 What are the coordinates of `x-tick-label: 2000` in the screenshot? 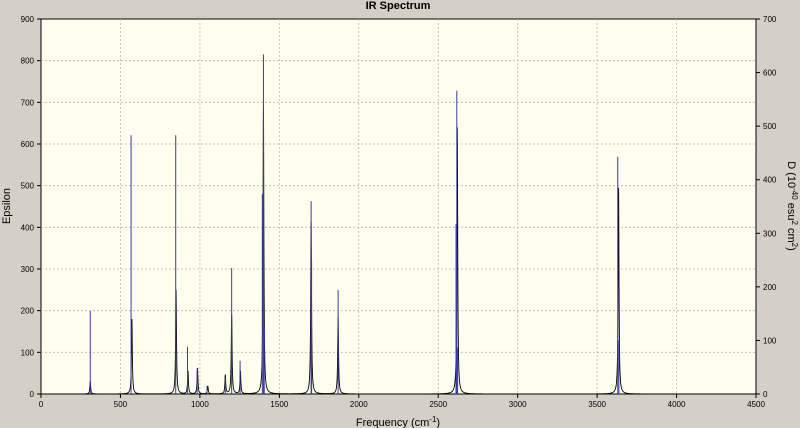 It's located at (359, 404).